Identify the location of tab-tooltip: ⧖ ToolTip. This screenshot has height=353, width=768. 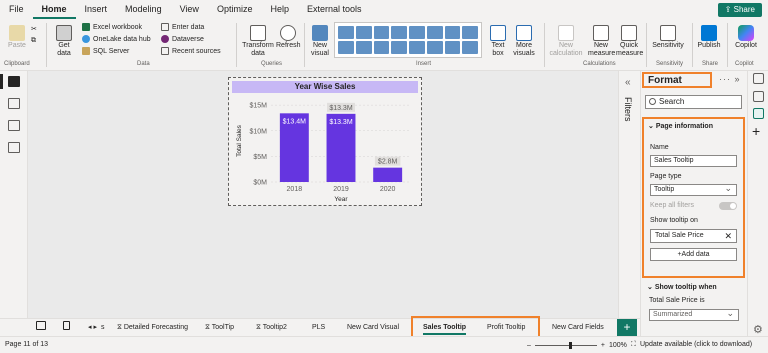
(219, 328).